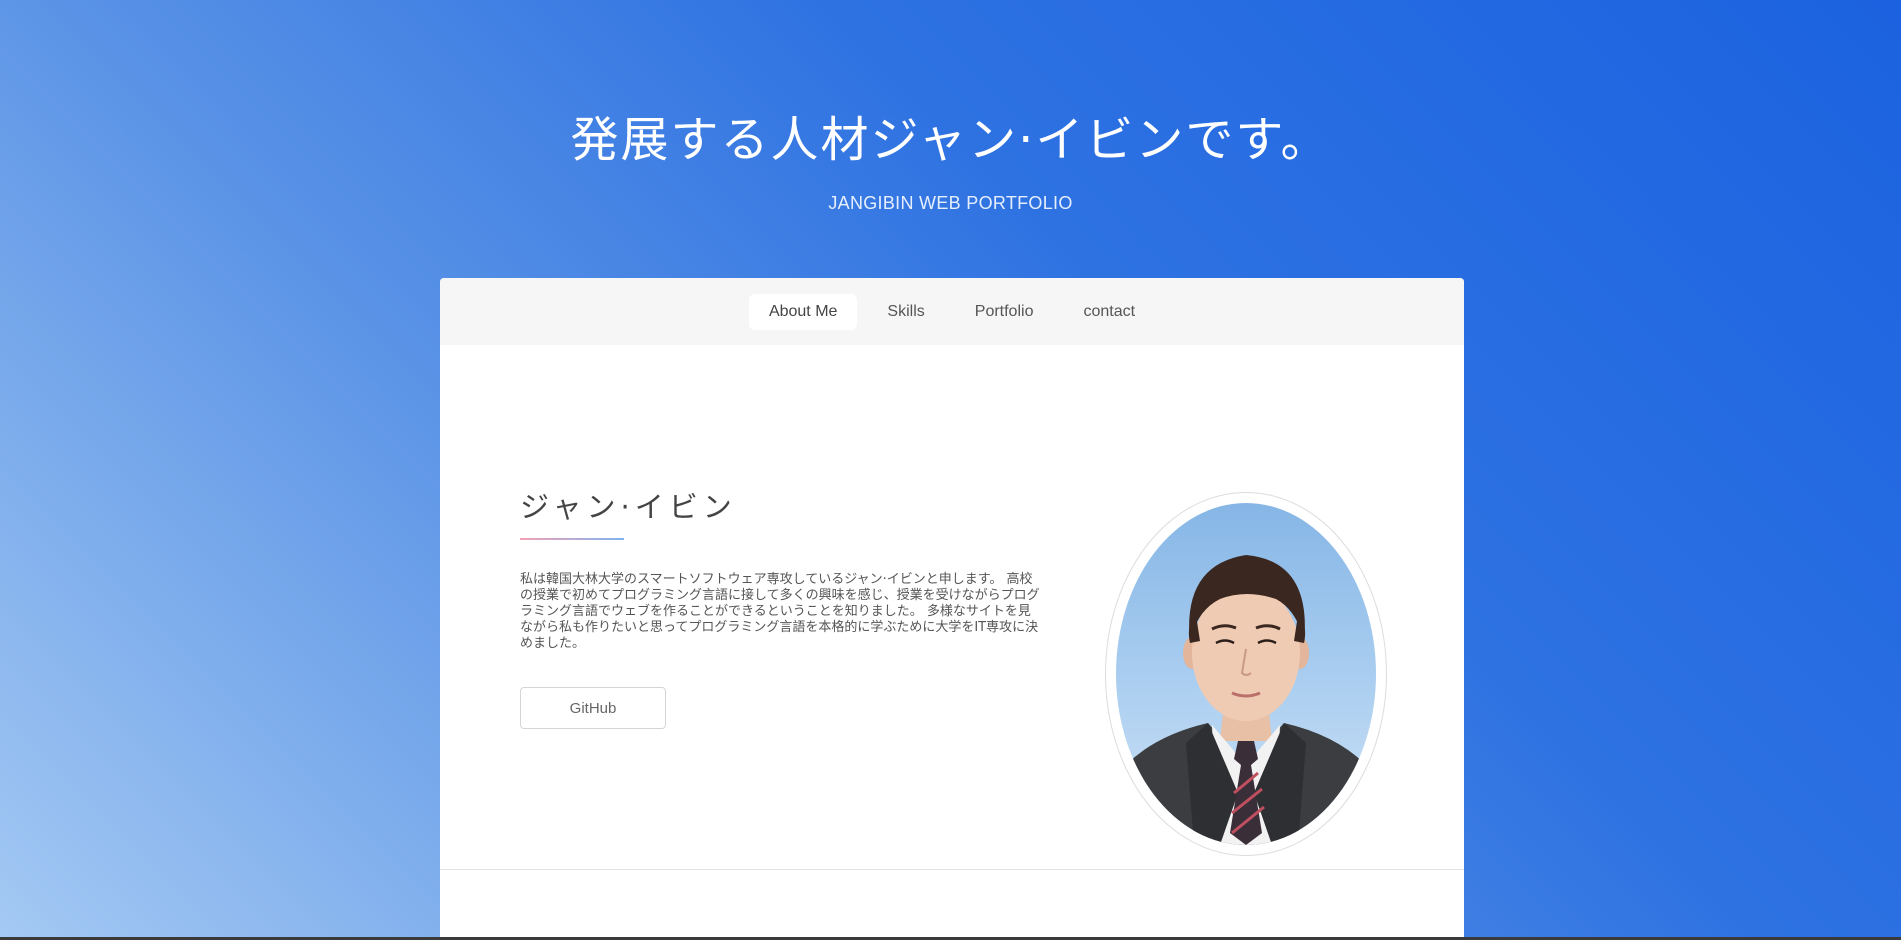 The image size is (1901, 940). Describe the element at coordinates (593, 708) in the screenshot. I see `github-button: GitHub` at that location.